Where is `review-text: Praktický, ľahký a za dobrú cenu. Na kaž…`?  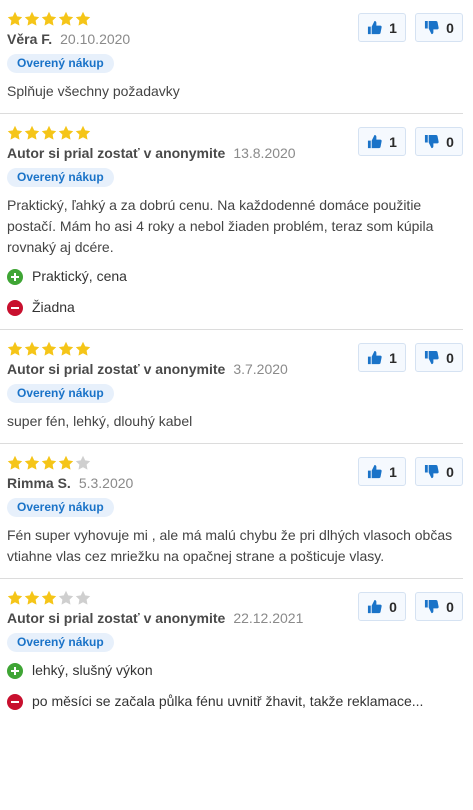 review-text: Praktický, ľahký a za dobrú cenu. Na kaž… is located at coordinates (220, 226).